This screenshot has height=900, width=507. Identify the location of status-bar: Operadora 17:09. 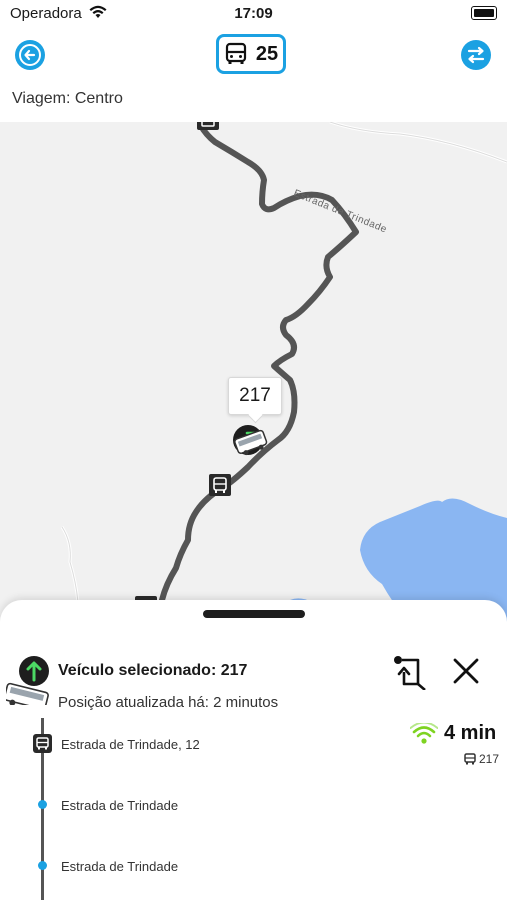
(253, 14).